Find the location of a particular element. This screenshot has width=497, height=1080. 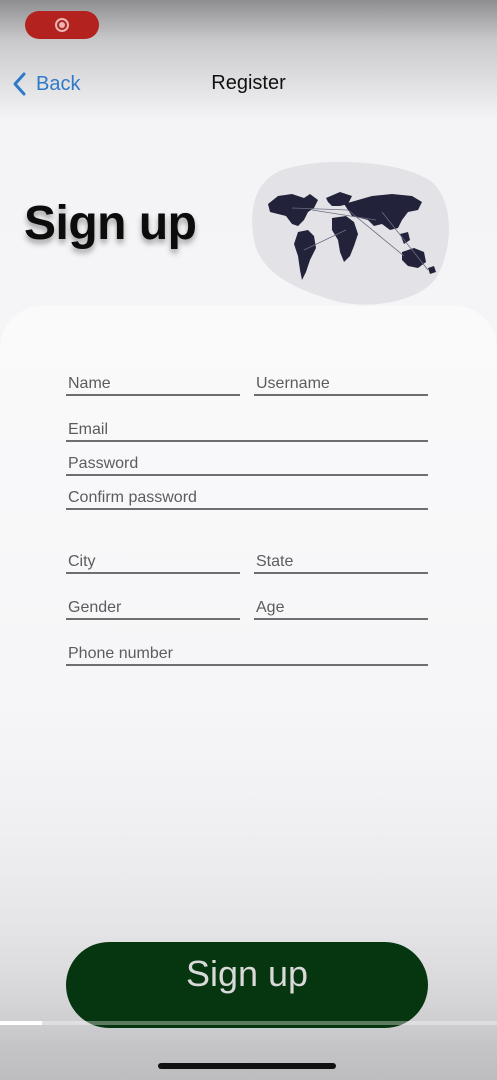

state-field is located at coordinates (341, 558).